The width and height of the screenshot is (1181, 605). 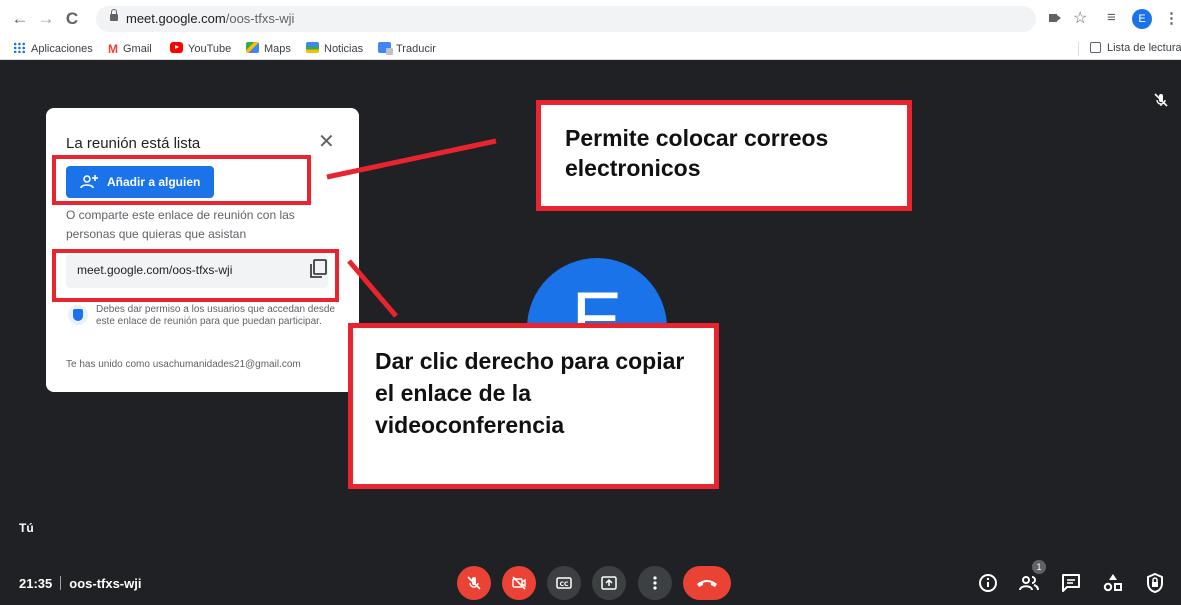 What do you see at coordinates (1071, 583) in the screenshot?
I see `chat-icon` at bounding box center [1071, 583].